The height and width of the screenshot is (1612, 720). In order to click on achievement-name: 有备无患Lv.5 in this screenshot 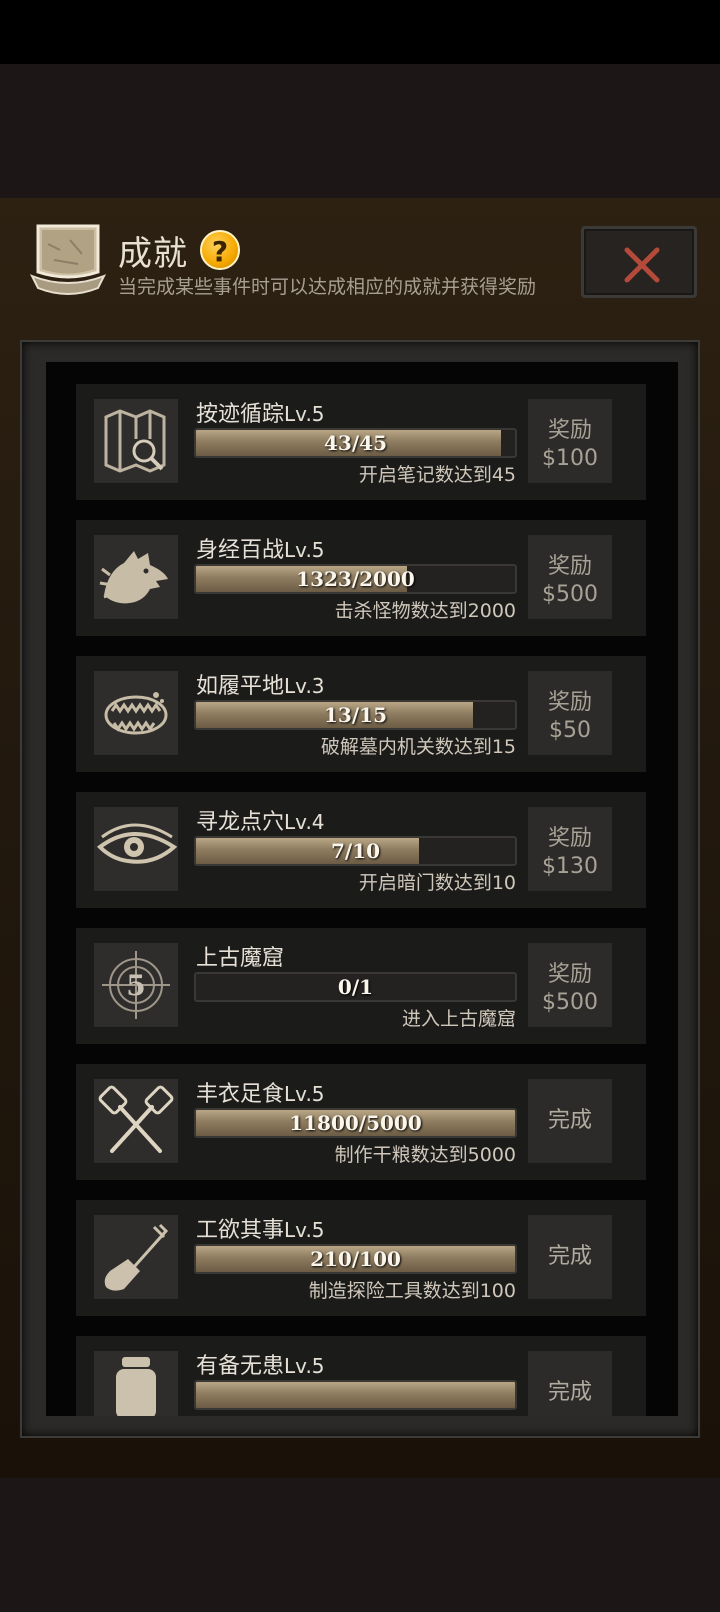, I will do `click(260, 1366)`.